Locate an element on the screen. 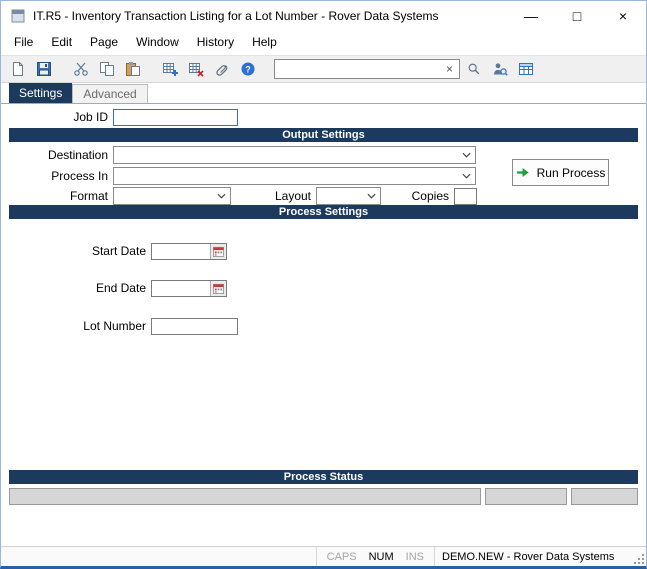 The height and width of the screenshot is (569, 647). paste-icon is located at coordinates (133, 69).